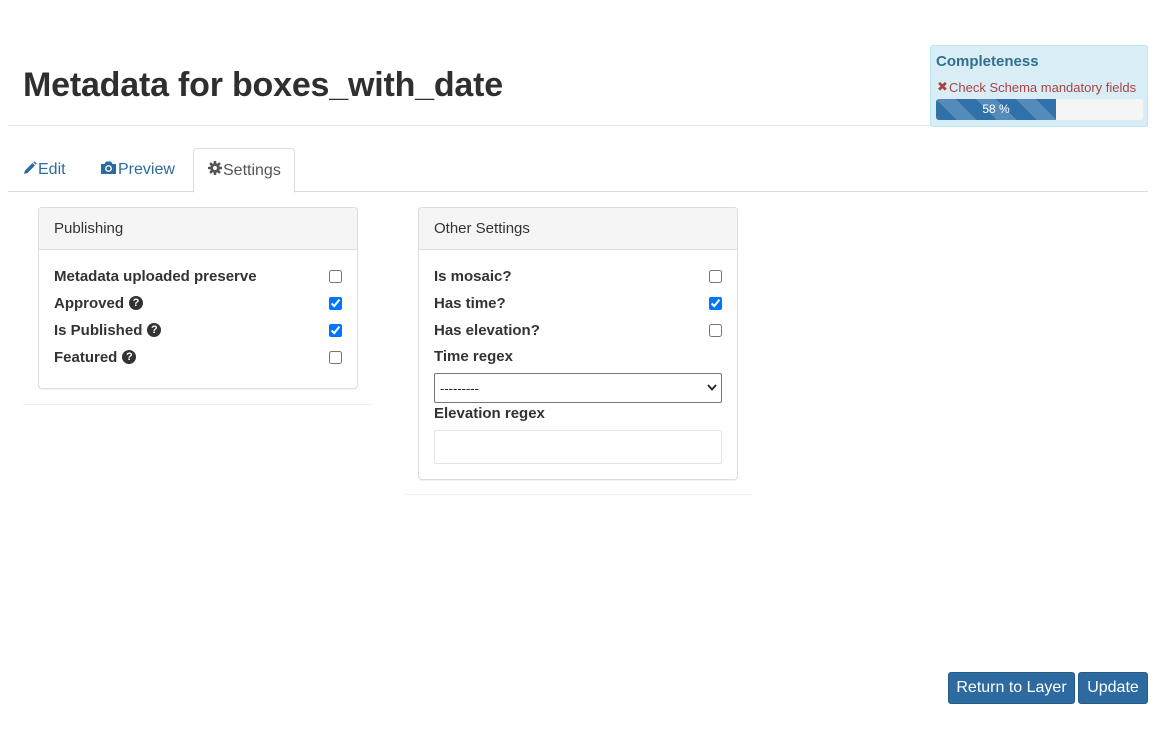 This screenshot has height=731, width=1165. Describe the element at coordinates (578, 330) in the screenshot. I see `setting-row: Has elevation?` at that location.